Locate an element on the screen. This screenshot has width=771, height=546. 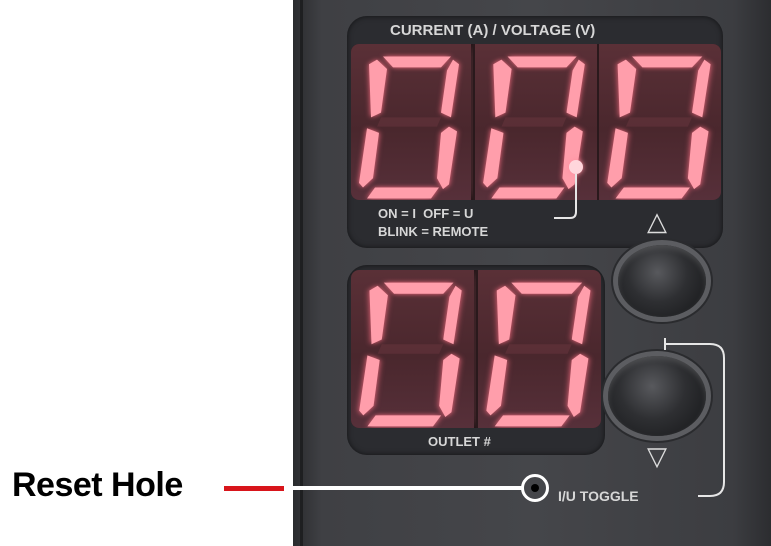
reset-hole is located at coordinates (535, 488).